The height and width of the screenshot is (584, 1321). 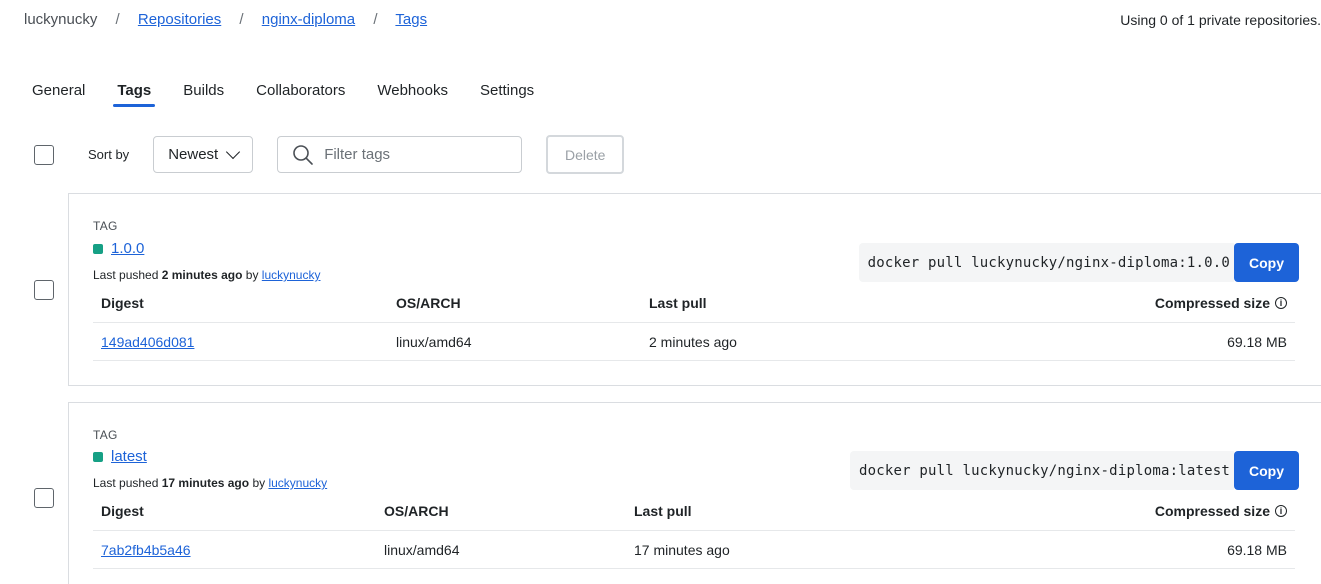 I want to click on tag-name-link: latest, so click(x=129, y=456).